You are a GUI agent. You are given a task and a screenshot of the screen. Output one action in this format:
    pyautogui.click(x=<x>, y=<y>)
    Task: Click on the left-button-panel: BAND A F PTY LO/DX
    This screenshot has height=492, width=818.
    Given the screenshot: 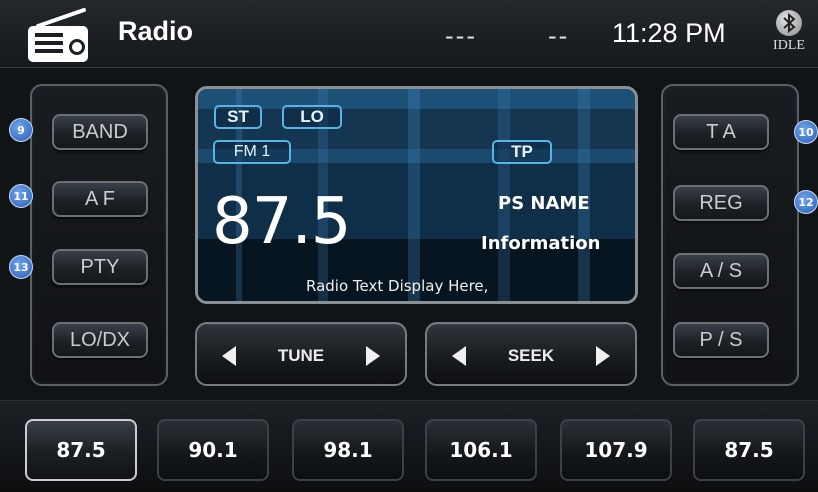 What is the action you would take?
    pyautogui.click(x=99, y=235)
    